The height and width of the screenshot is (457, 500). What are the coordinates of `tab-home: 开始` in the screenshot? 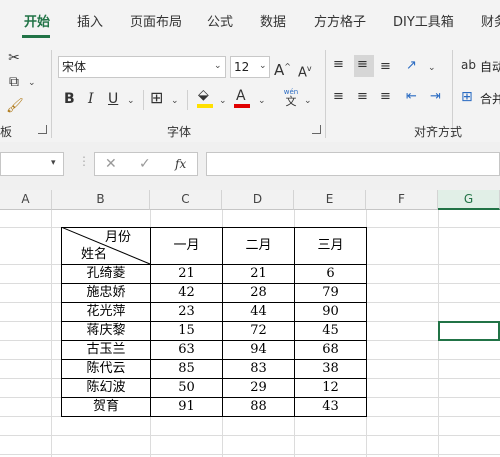 It's located at (37, 20).